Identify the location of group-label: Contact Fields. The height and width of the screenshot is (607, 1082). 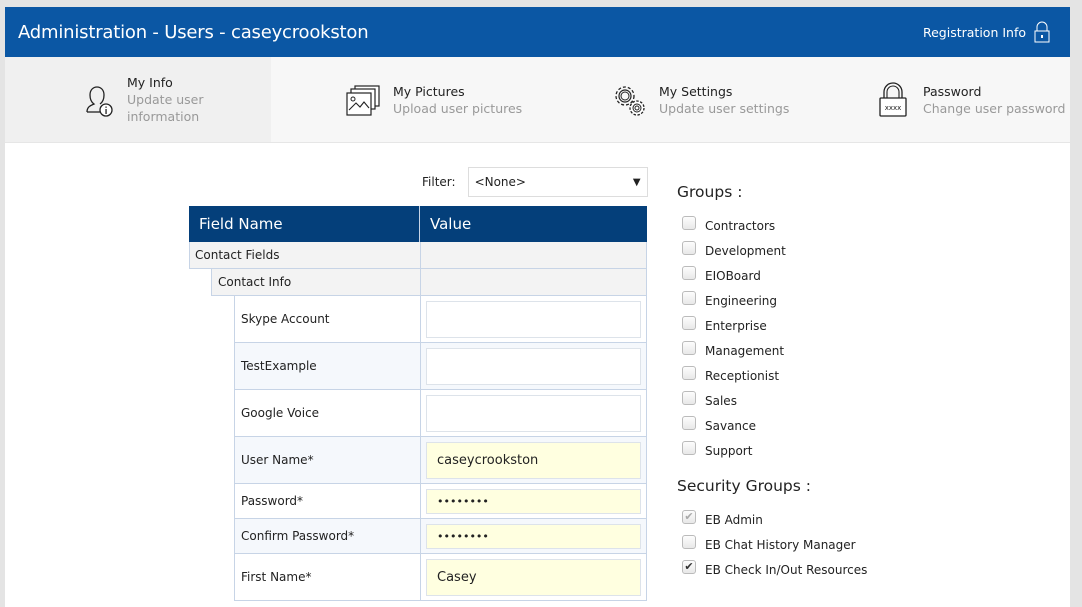
(305, 255).